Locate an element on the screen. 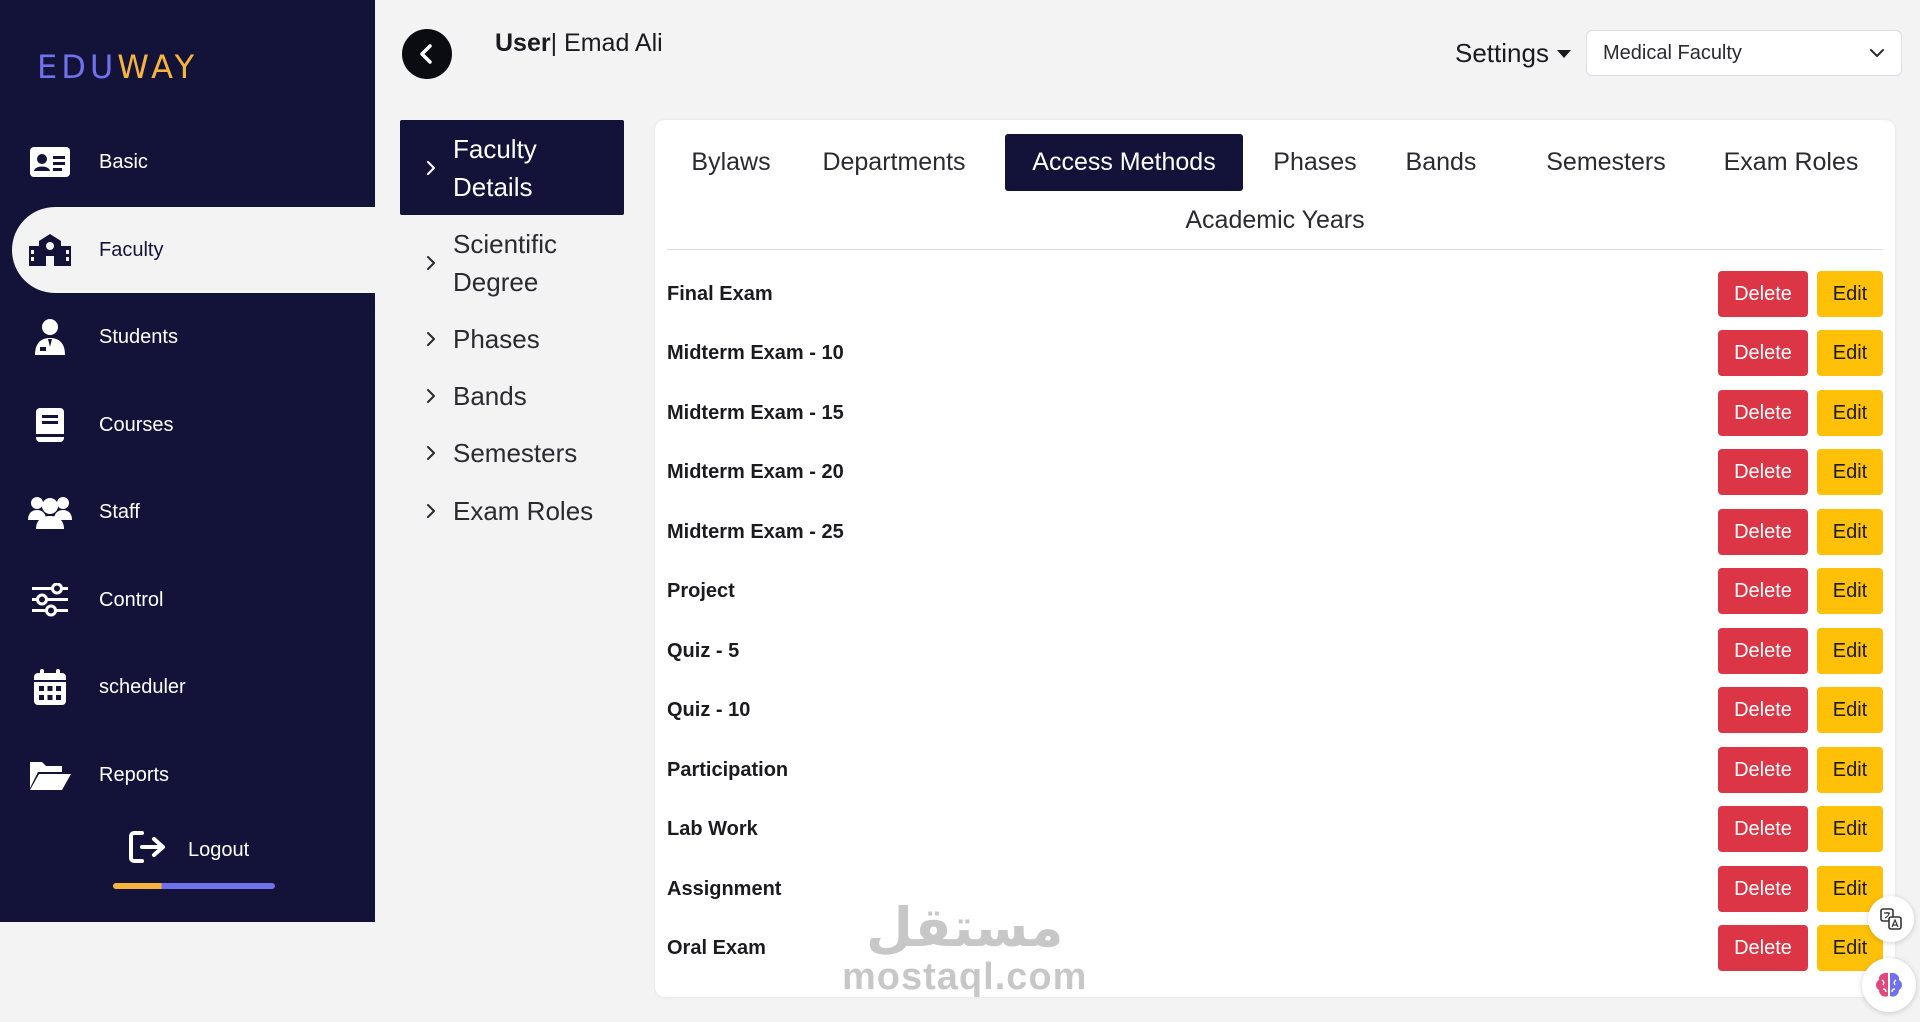 The height and width of the screenshot is (1022, 1920). tab-label: Access Methods is located at coordinates (1124, 162).